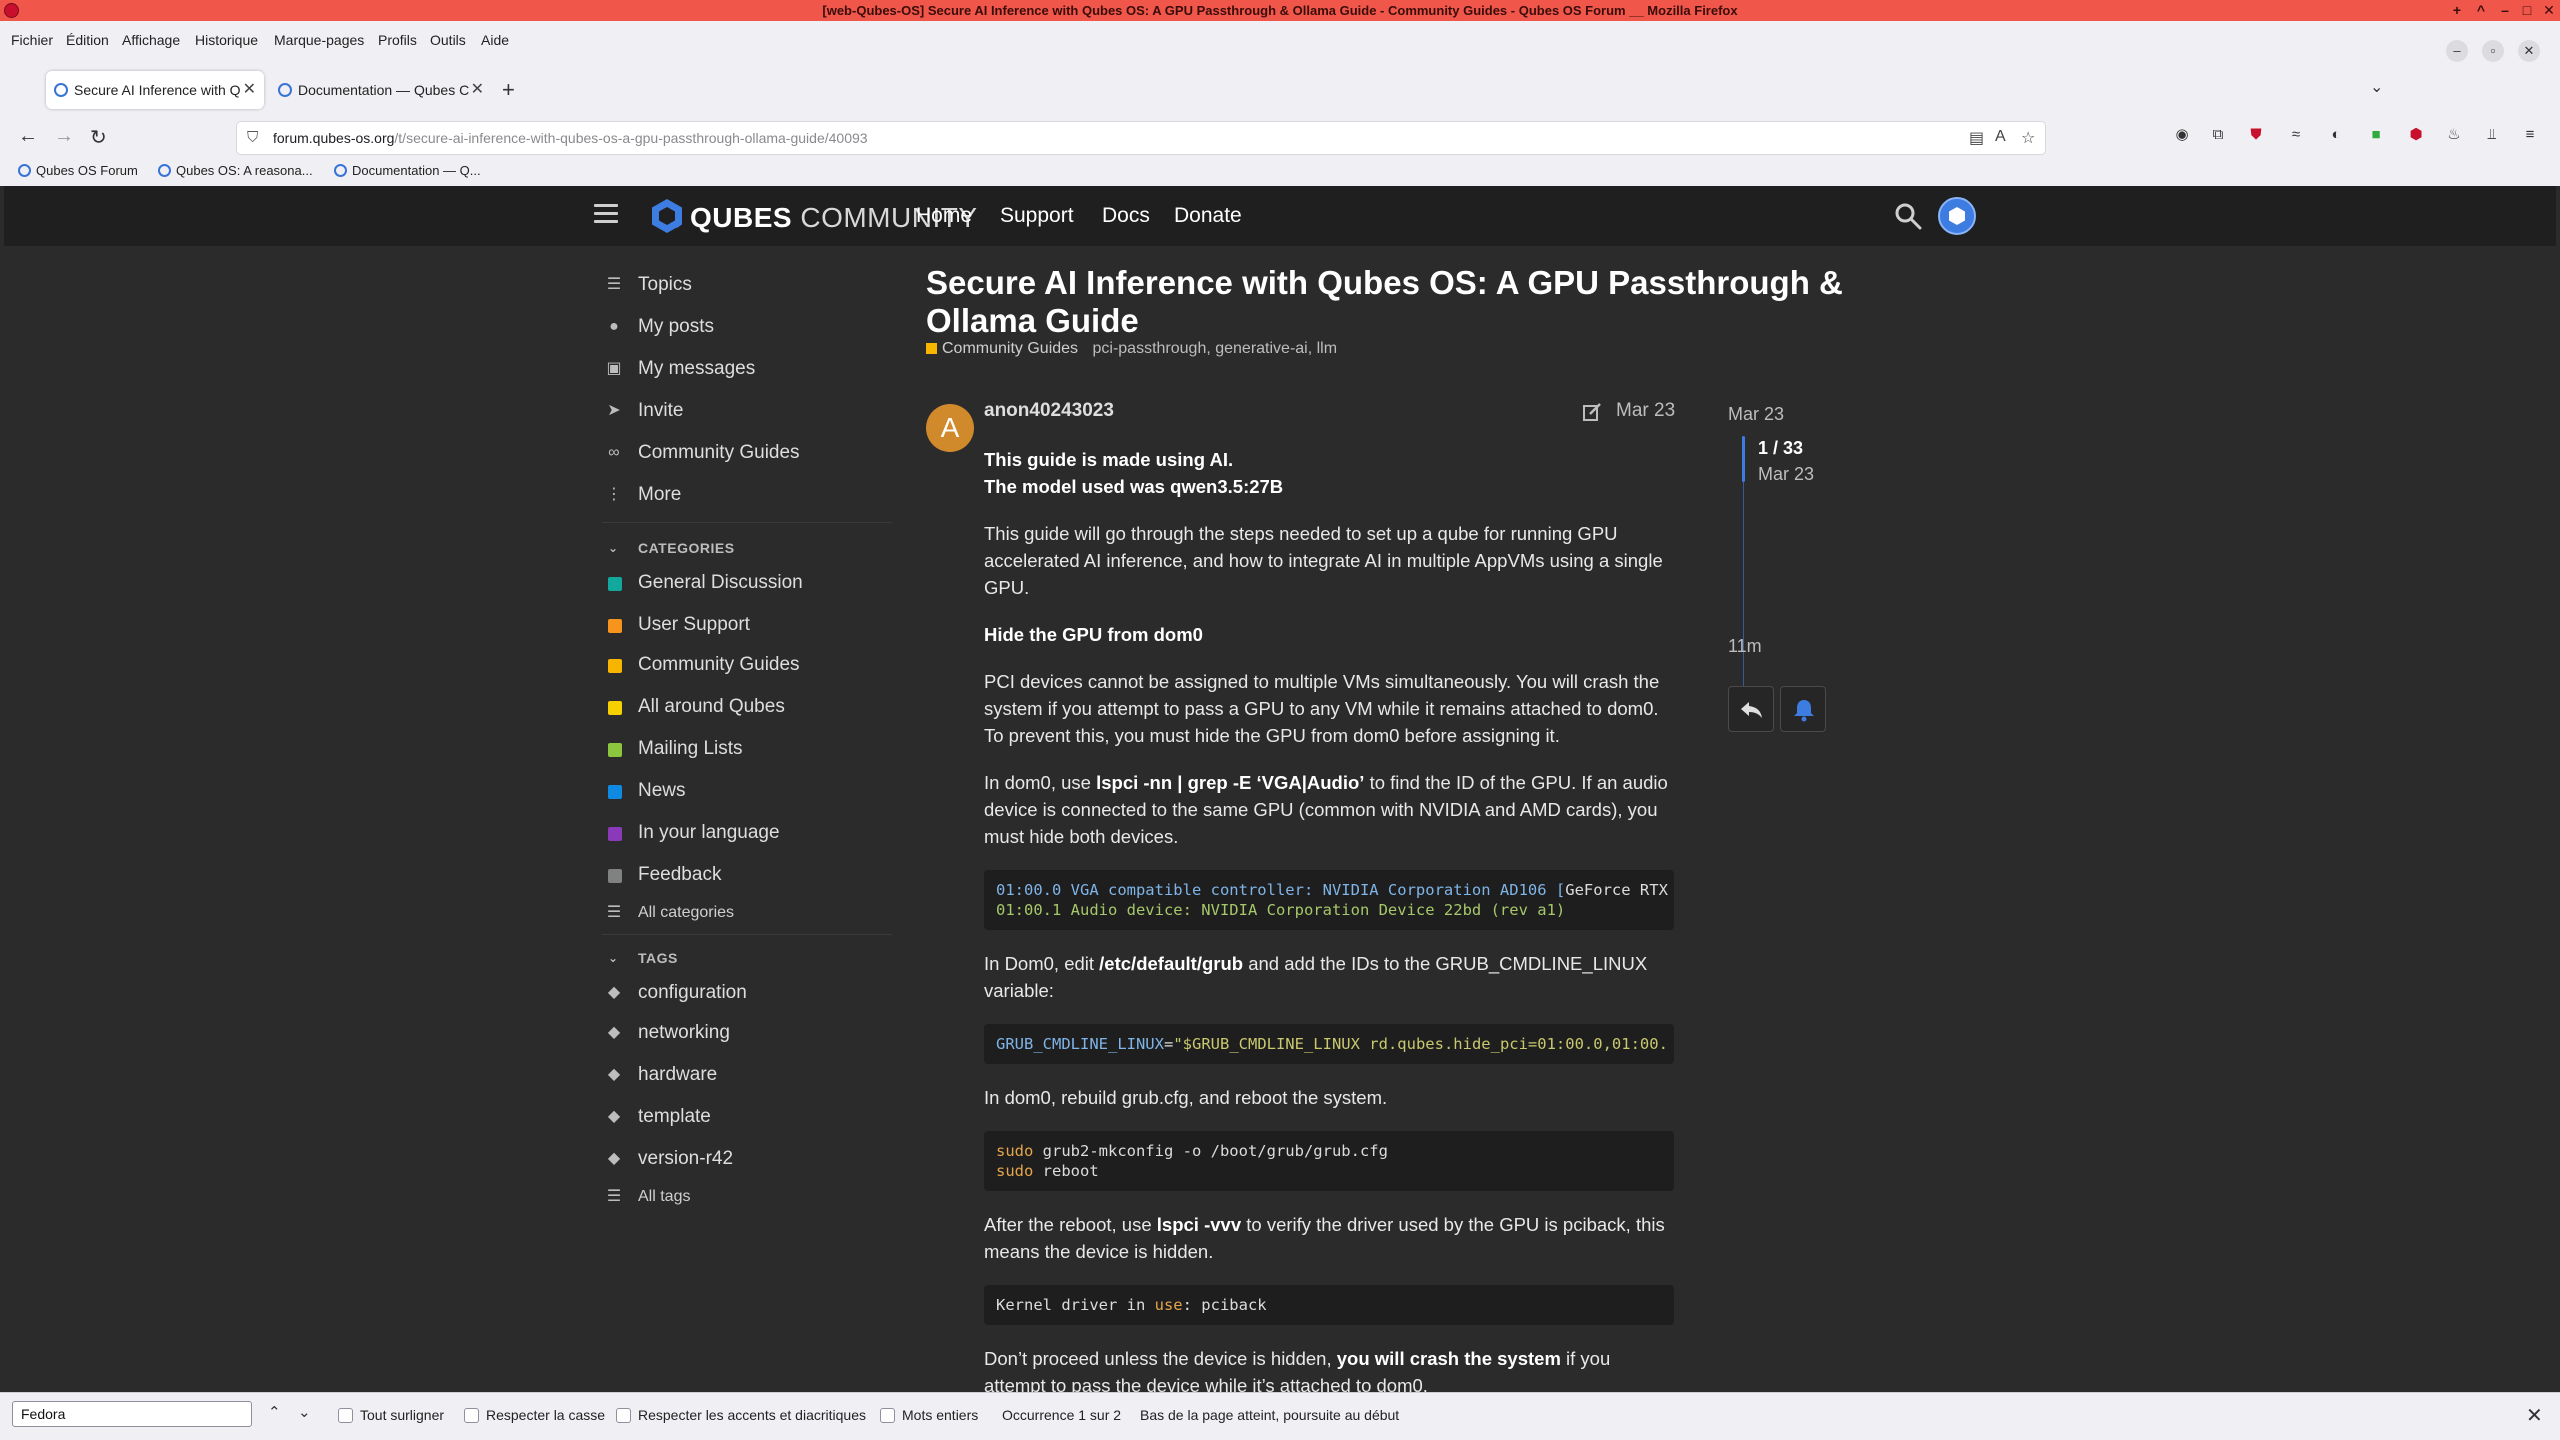 Image resolution: width=2560 pixels, height=1440 pixels. Describe the element at coordinates (747, 495) in the screenshot. I see `sidebar-item-more: ⋮ More` at that location.